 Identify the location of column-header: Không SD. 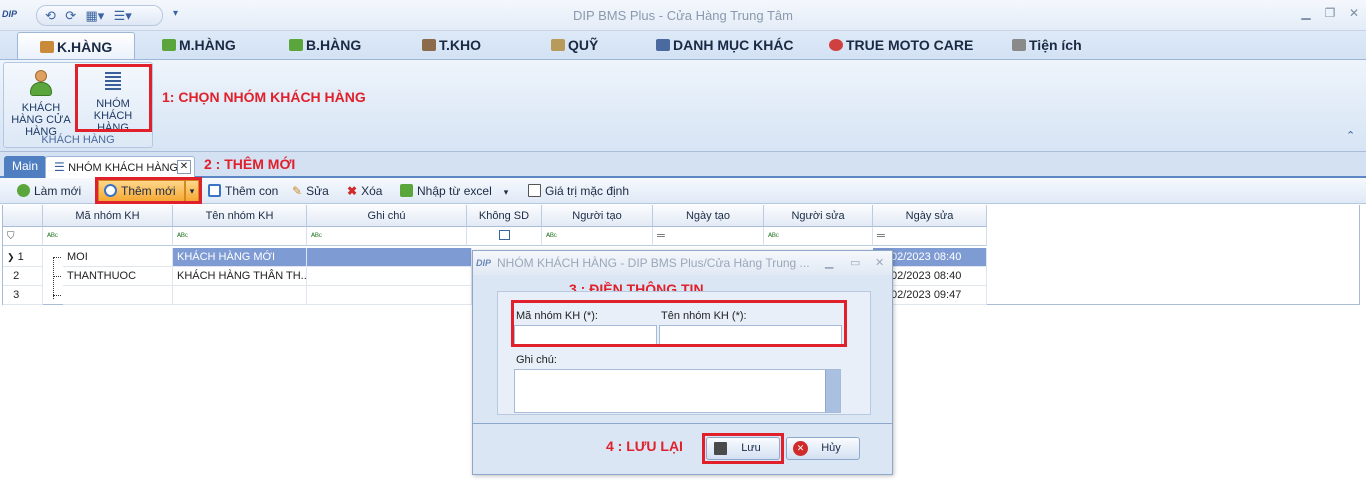
(504, 216).